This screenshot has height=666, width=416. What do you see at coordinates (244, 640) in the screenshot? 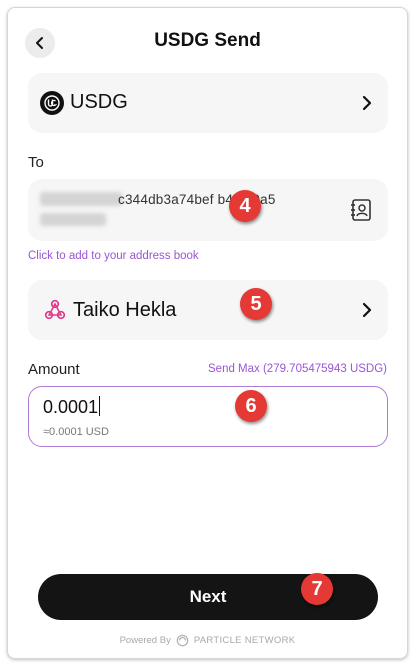
I see `powered-by-brand: PARTICLE NETWORK` at bounding box center [244, 640].